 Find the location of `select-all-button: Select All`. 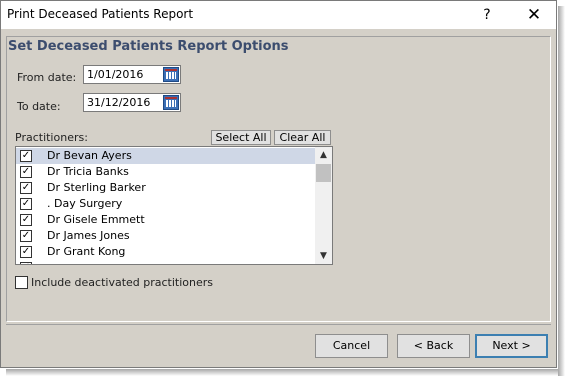

select-all-button: Select All is located at coordinates (241, 137).